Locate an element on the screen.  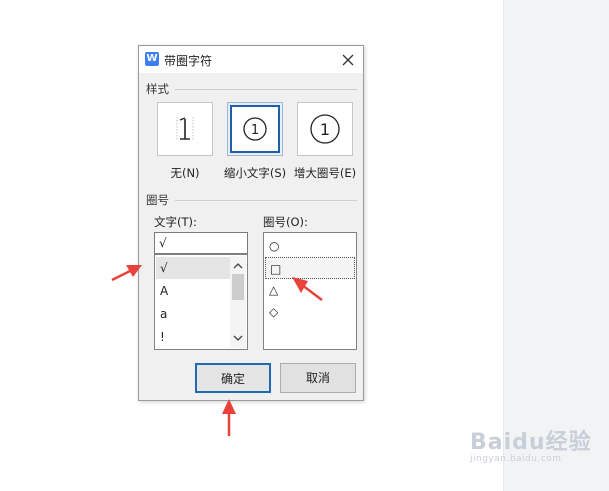
close-icon is located at coordinates (348, 60).